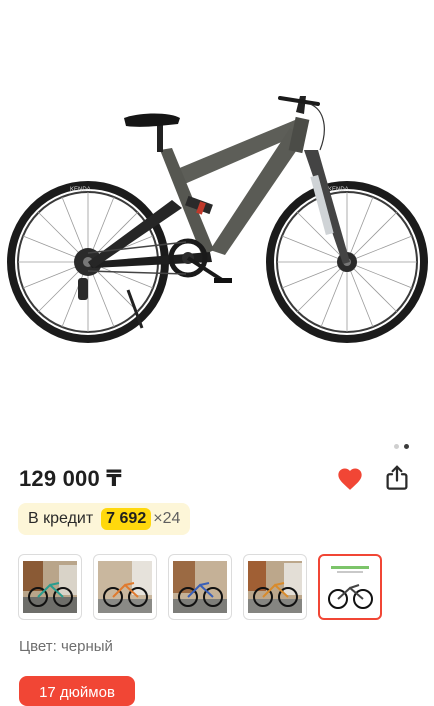 The width and height of the screenshot is (434, 706). What do you see at coordinates (66, 646) in the screenshot?
I see `color-label: Цвет: черный` at bounding box center [66, 646].